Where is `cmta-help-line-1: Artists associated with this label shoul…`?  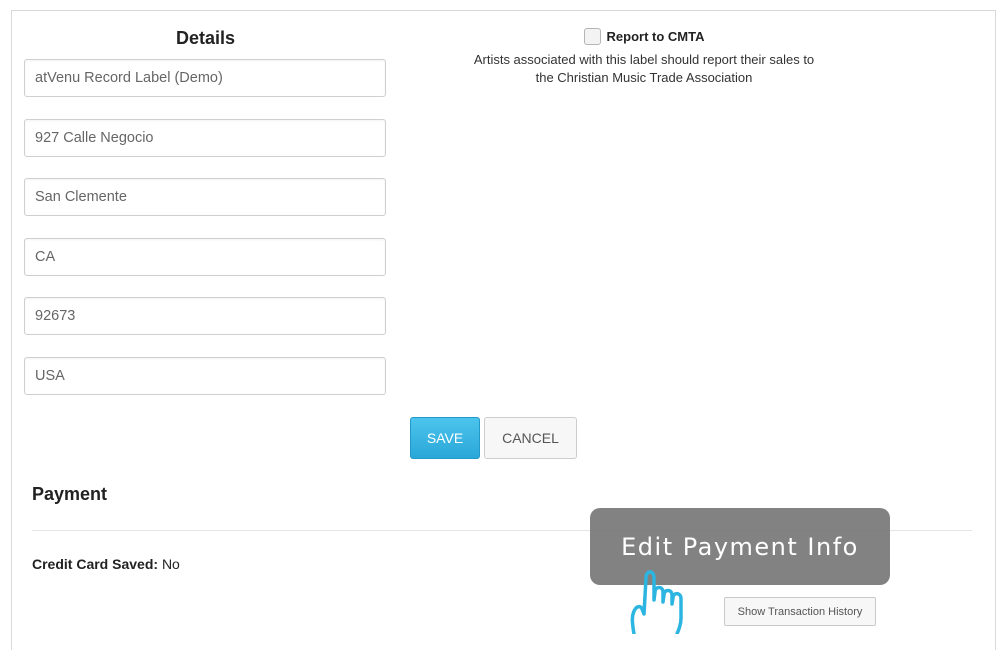
cmta-help-line-1: Artists associated with this label shoul… is located at coordinates (644, 59).